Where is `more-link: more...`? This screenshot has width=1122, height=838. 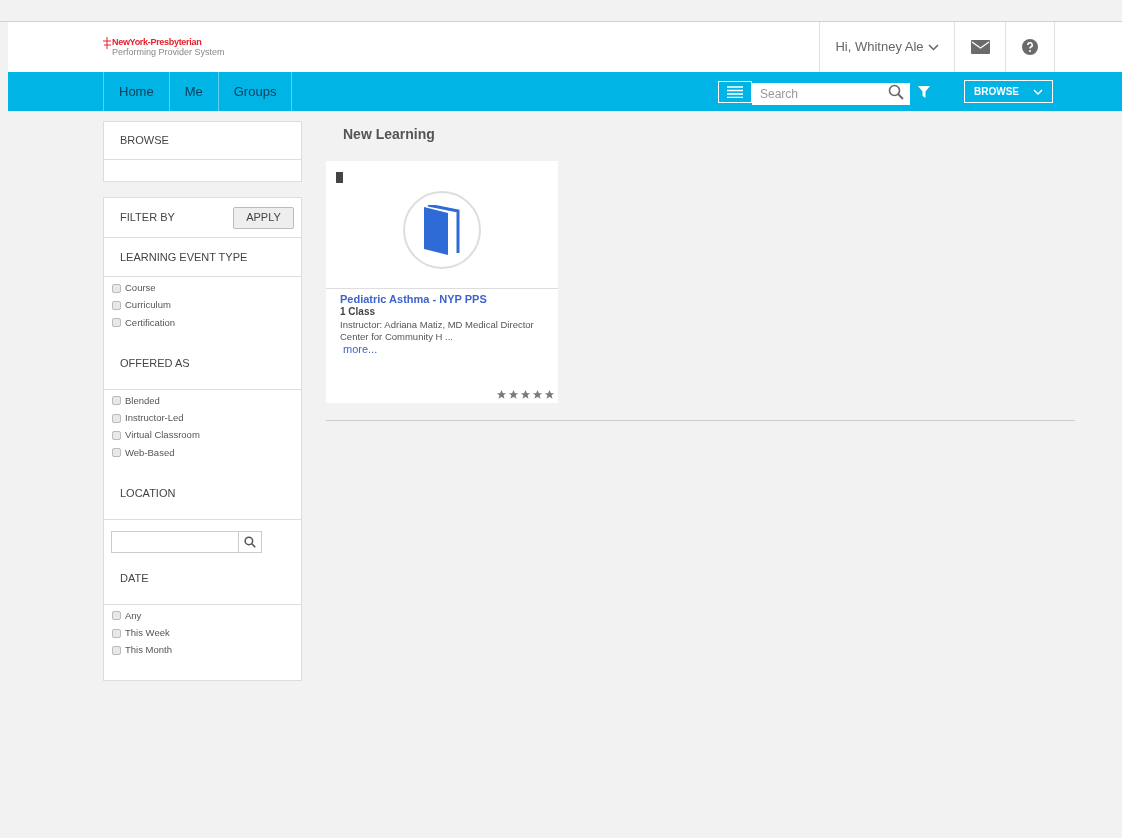 more-link: more... is located at coordinates (443, 349).